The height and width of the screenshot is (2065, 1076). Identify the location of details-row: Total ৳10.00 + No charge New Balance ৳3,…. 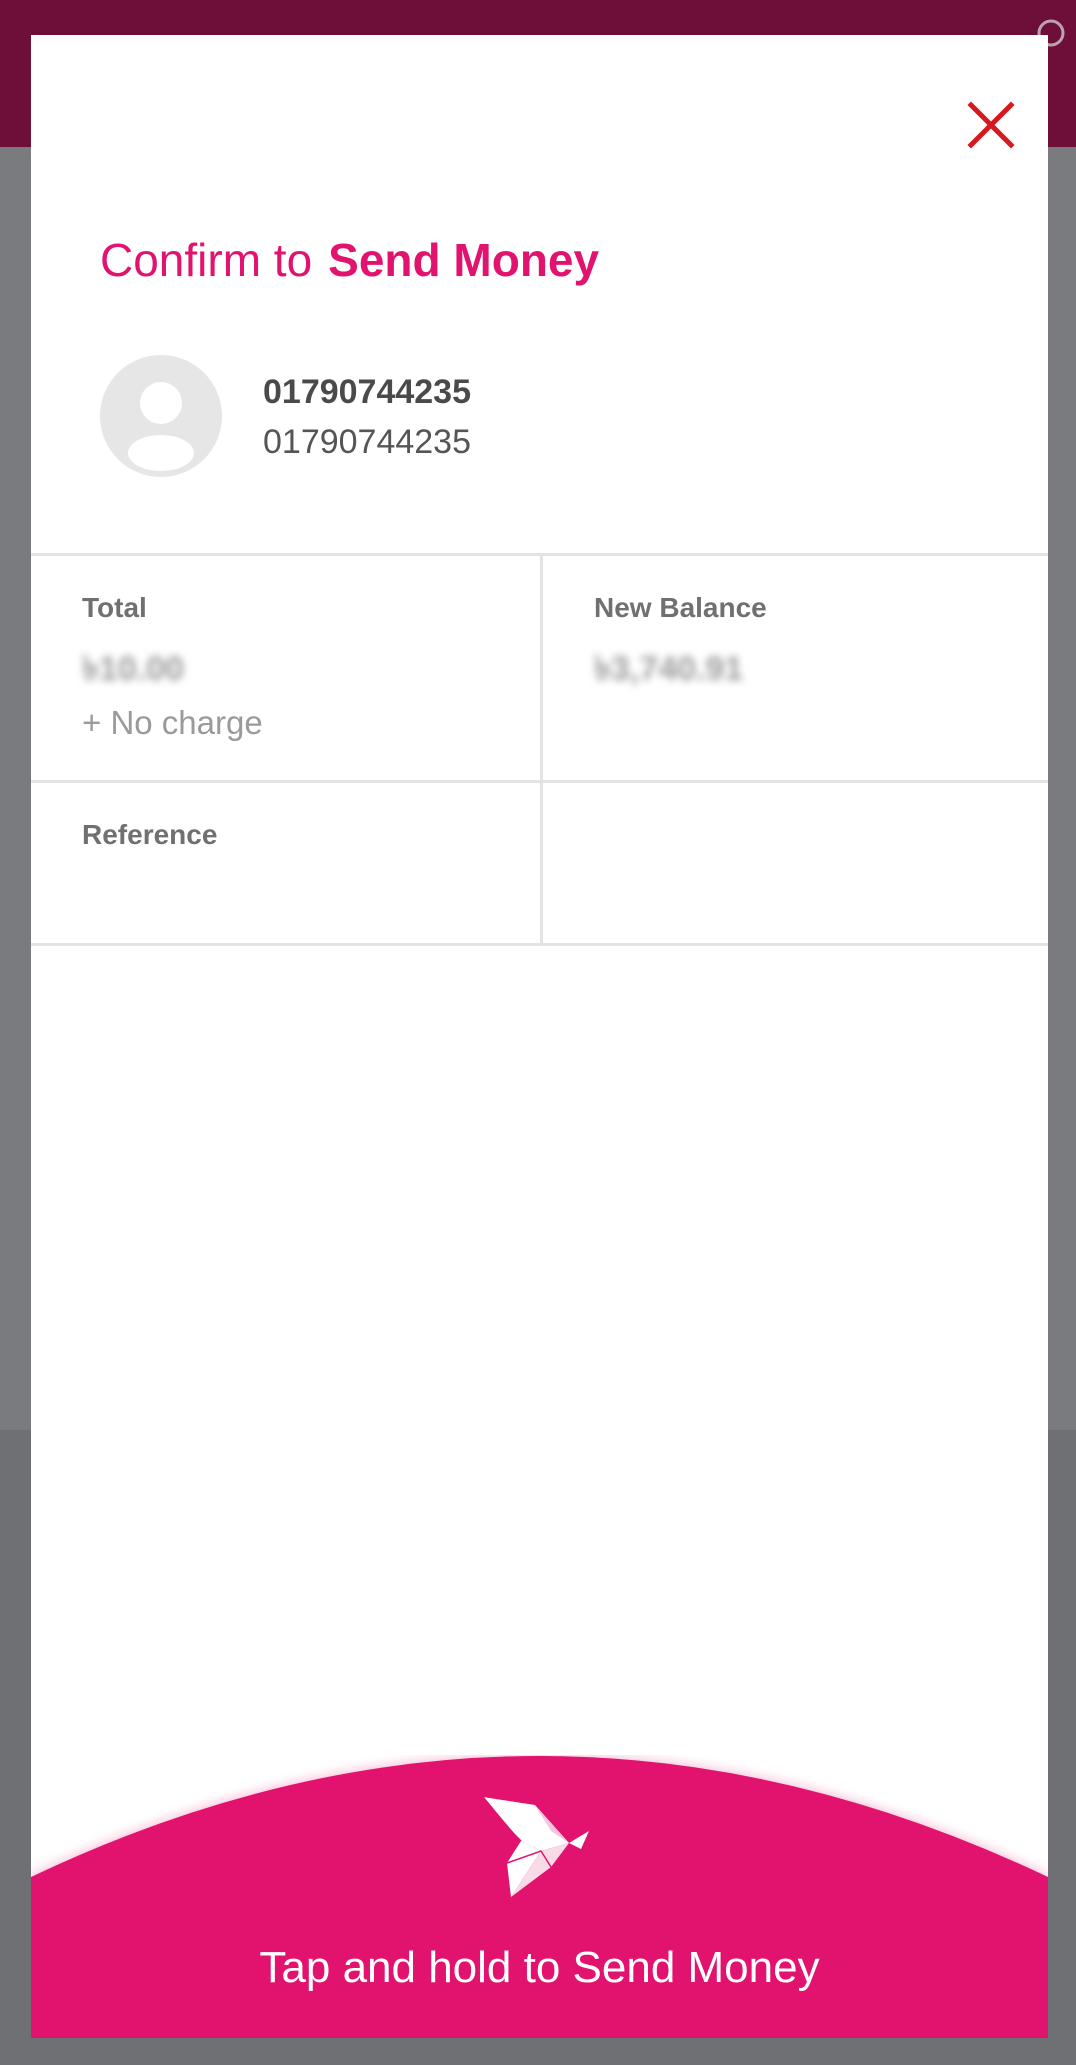
(539, 669).